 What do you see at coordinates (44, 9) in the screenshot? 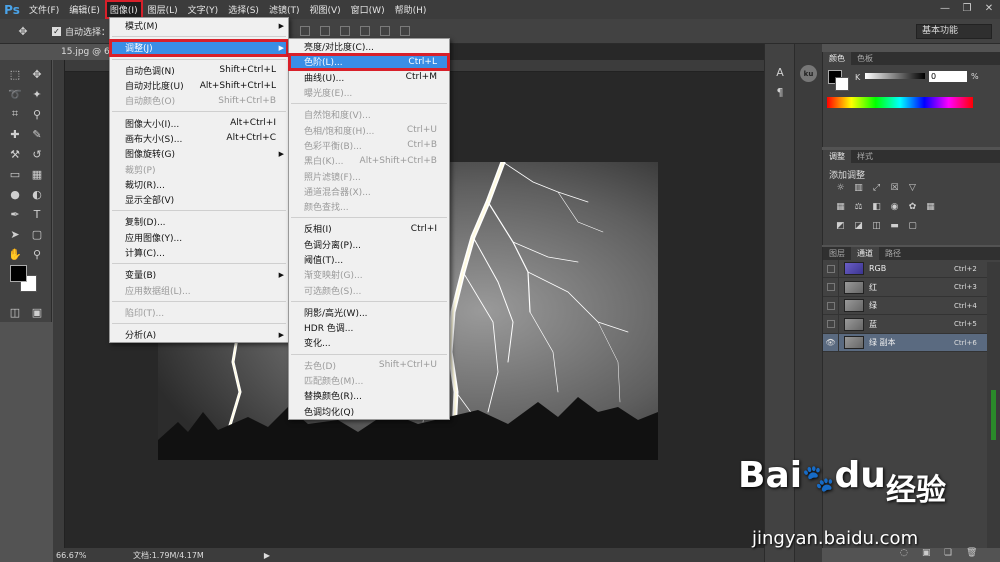
I see `menu-item: 文件(F)` at bounding box center [44, 9].